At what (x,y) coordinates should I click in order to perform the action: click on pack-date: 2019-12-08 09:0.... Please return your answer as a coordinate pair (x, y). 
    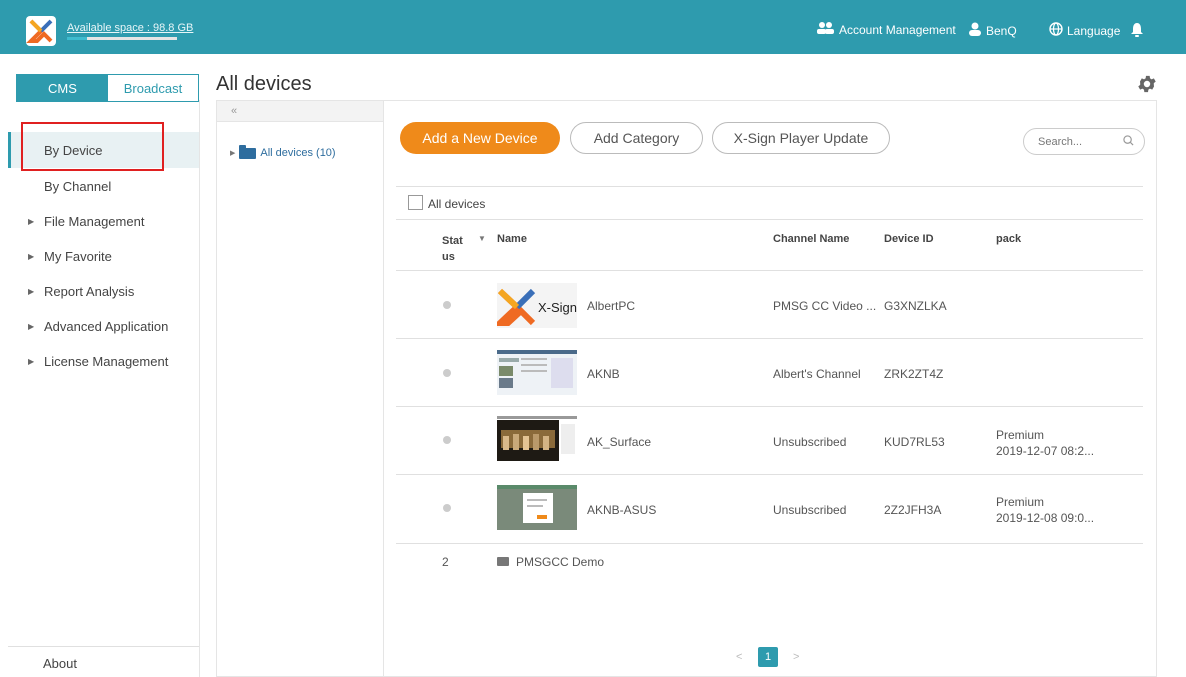
    Looking at the image, I should click on (1045, 518).